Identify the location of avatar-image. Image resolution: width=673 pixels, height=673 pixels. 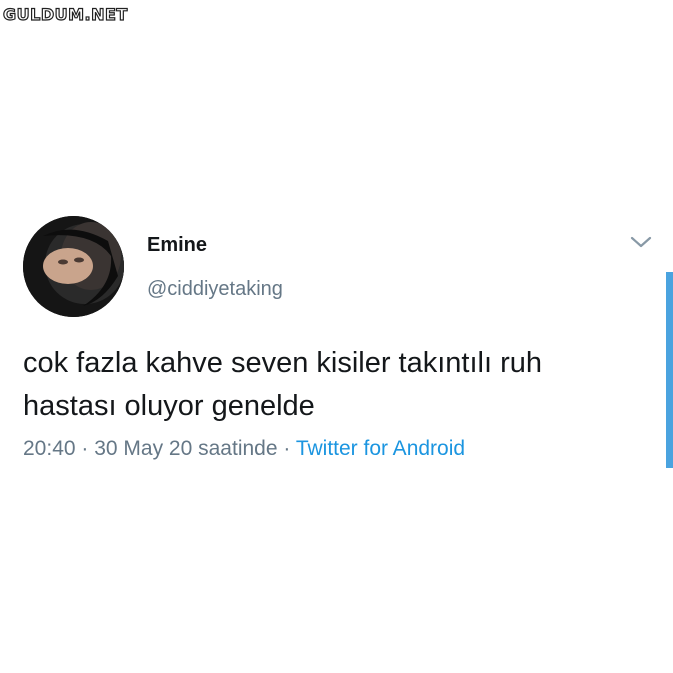
(73, 266).